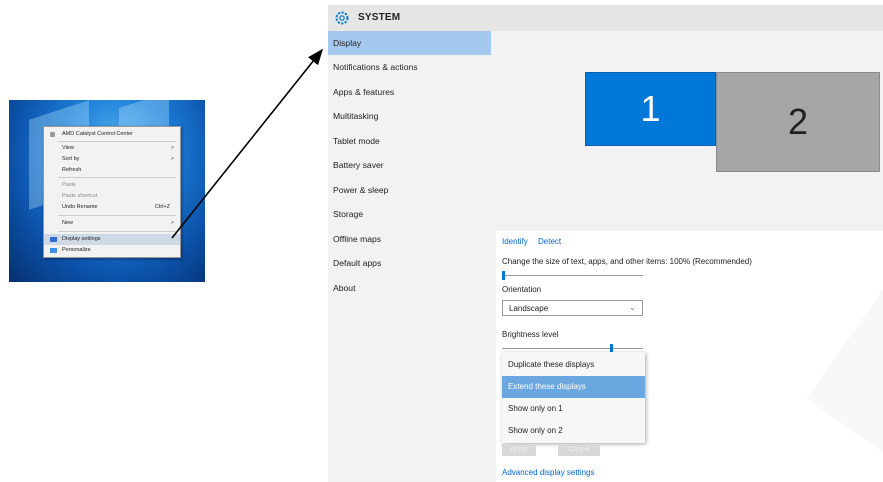  Describe the element at coordinates (579, 450) in the screenshot. I see `cancel-button: Cancel` at that location.